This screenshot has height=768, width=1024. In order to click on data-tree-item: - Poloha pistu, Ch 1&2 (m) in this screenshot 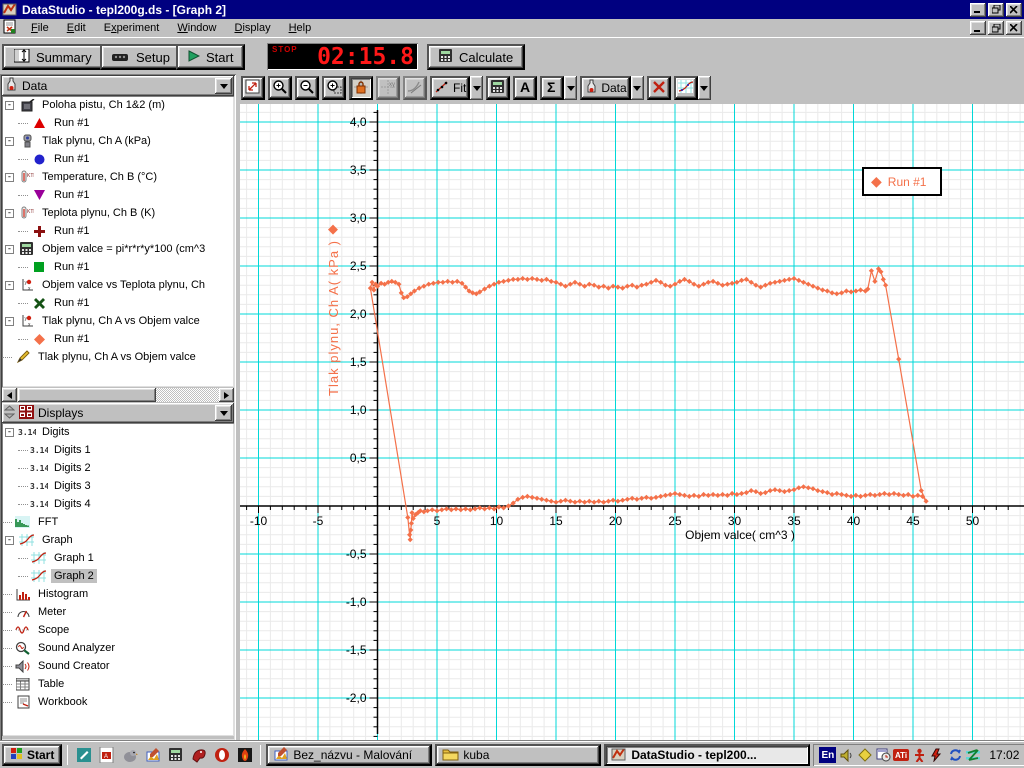, I will do `click(118, 105)`.